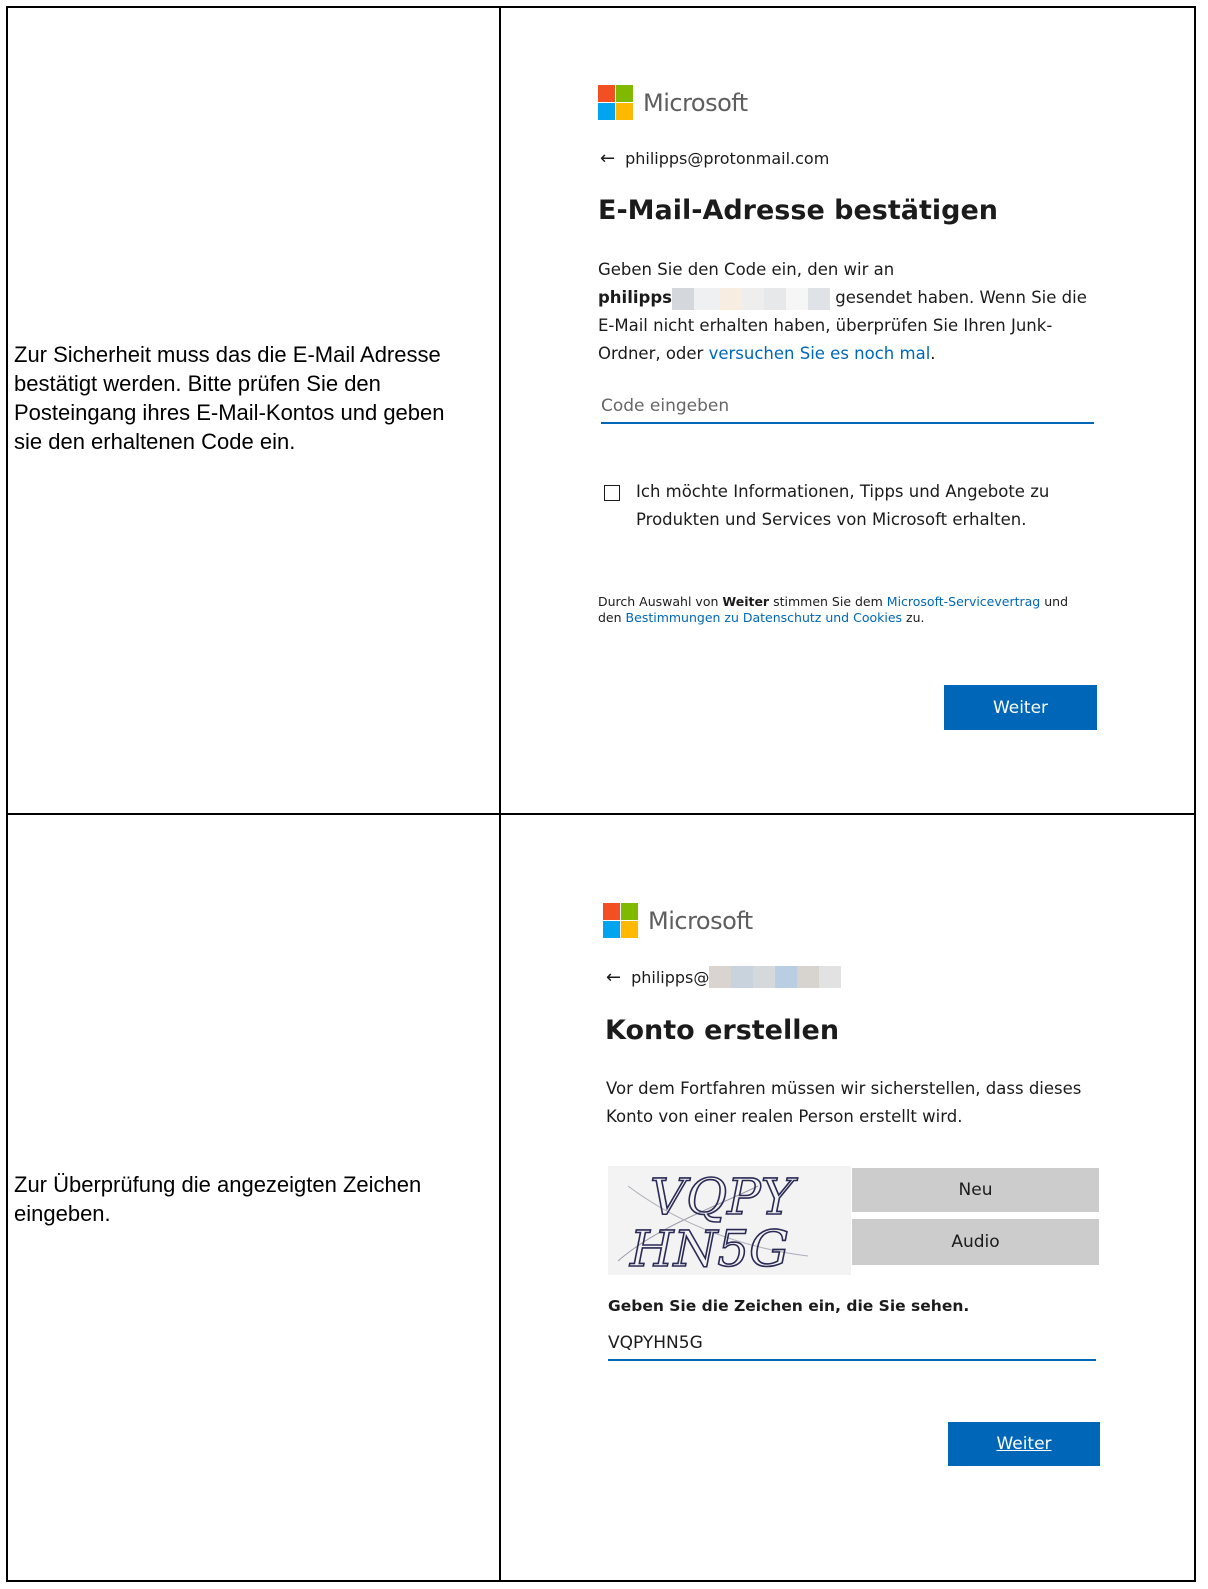  What do you see at coordinates (798, 210) in the screenshot?
I see `page-title: E-Mail-Adresse bestätigen` at bounding box center [798, 210].